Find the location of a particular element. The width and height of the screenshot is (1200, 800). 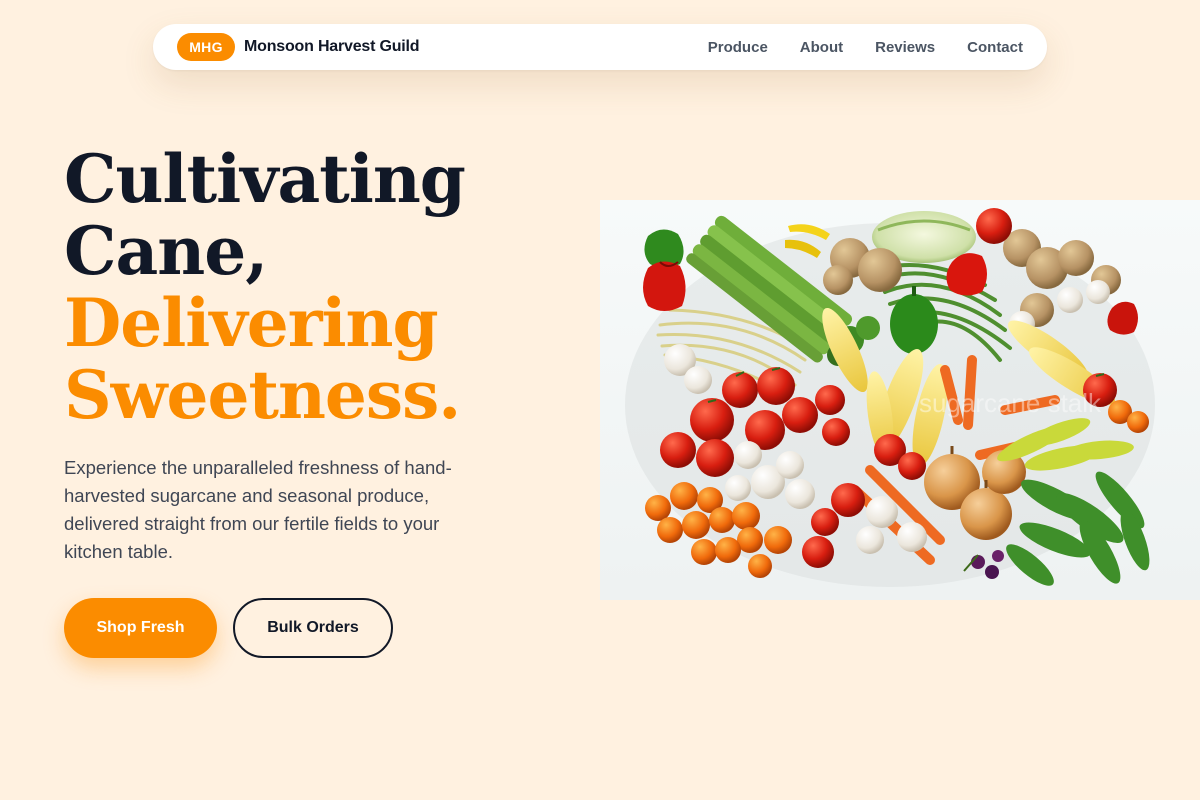

nav-link-contact: Contact is located at coordinates (995, 47).